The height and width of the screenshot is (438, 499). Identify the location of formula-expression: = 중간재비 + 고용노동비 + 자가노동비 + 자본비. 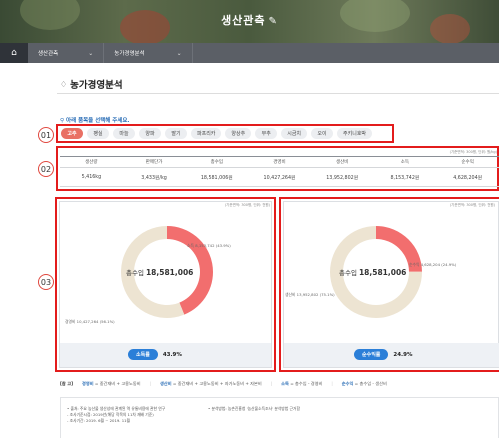
(216, 383).